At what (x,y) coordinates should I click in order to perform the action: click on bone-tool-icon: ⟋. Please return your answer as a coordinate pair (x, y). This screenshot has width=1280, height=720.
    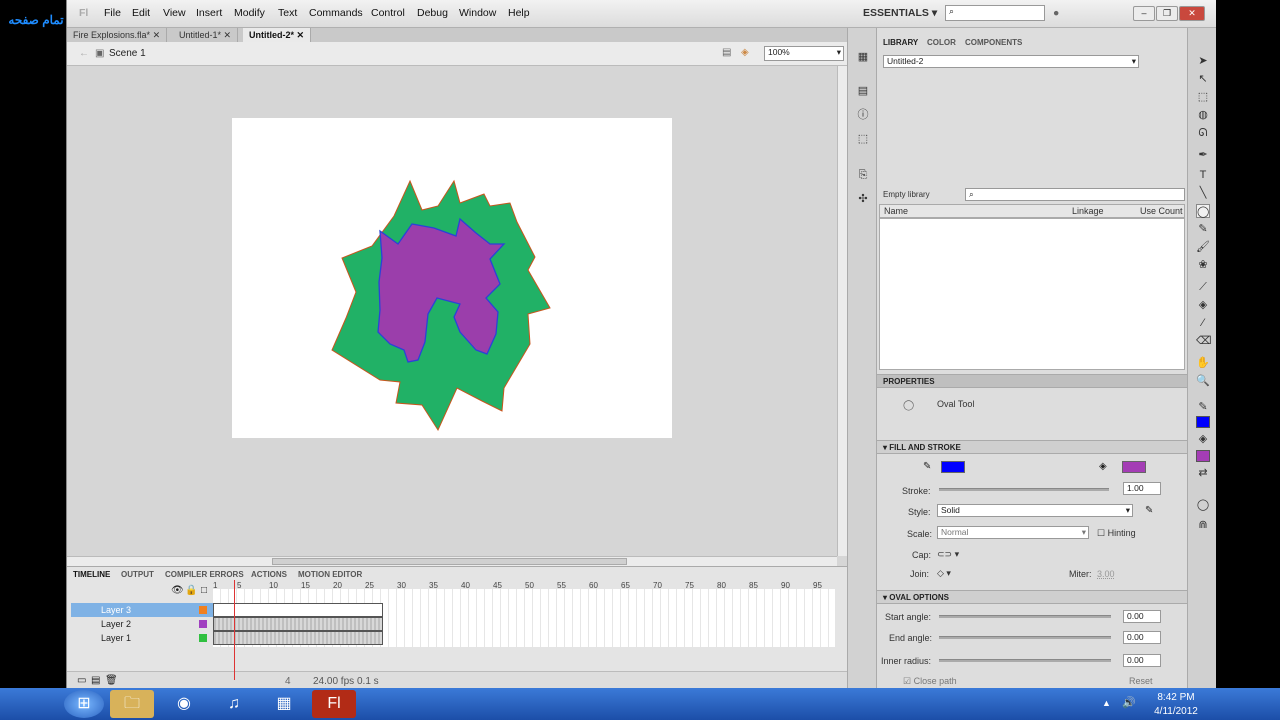
    Looking at the image, I should click on (1203, 287).